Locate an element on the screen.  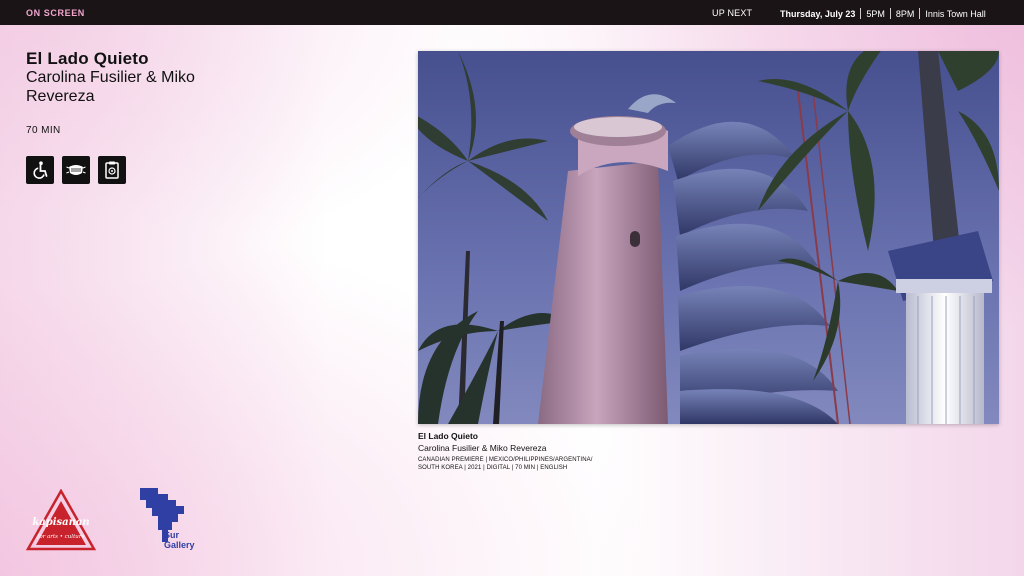
clipboard-icon is located at coordinates (112, 170).